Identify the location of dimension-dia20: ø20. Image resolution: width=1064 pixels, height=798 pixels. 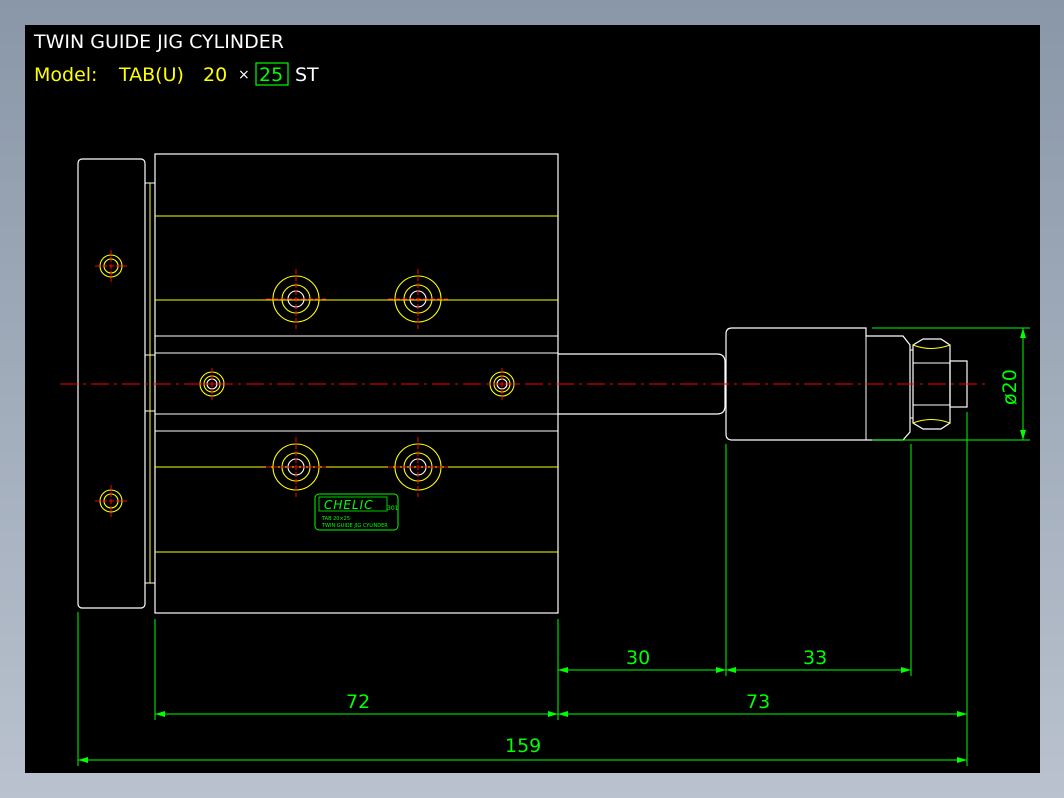
(1010, 387).